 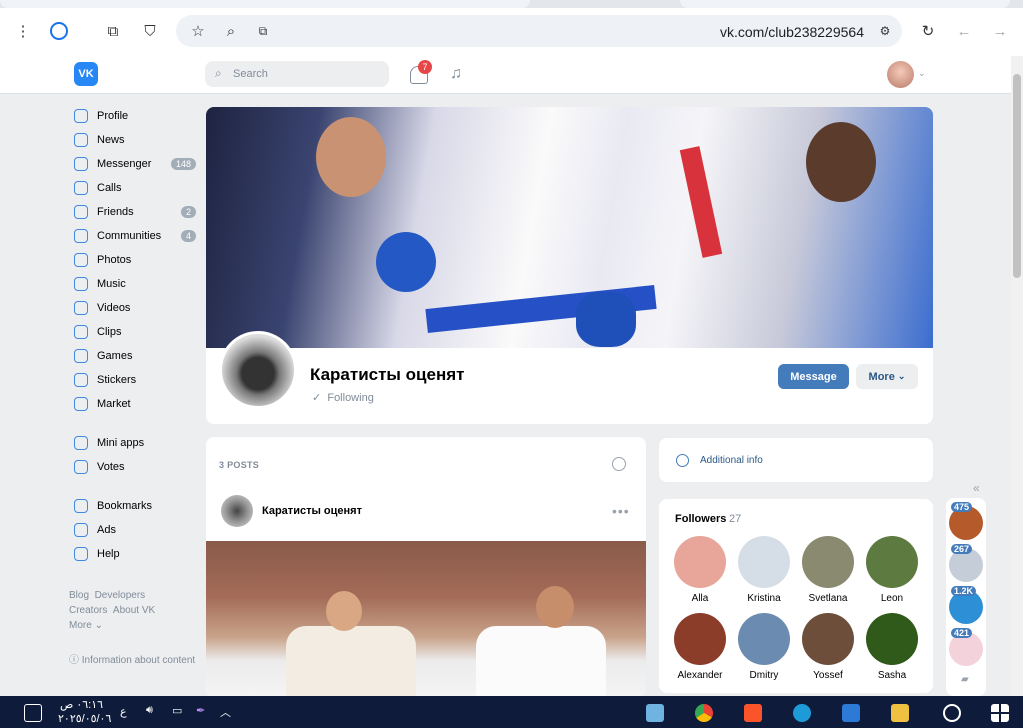 I want to click on browser-toolbar: ⋮ ⧉ ⛉ ☆ ⌕ ⧉ vk.com/club238229564 ⚙ ↻ ← →, so click(x=511, y=28).